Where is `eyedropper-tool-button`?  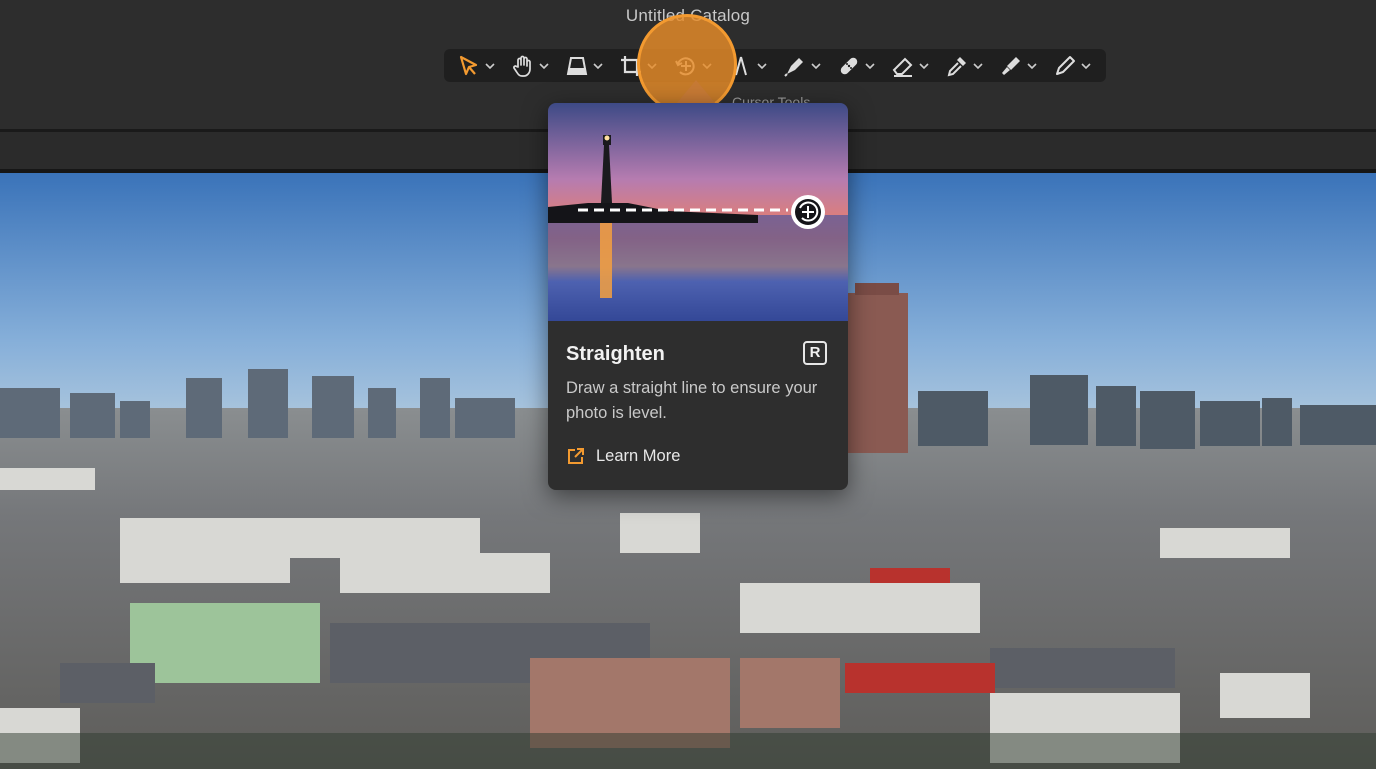 eyedropper-tool-button is located at coordinates (970, 65).